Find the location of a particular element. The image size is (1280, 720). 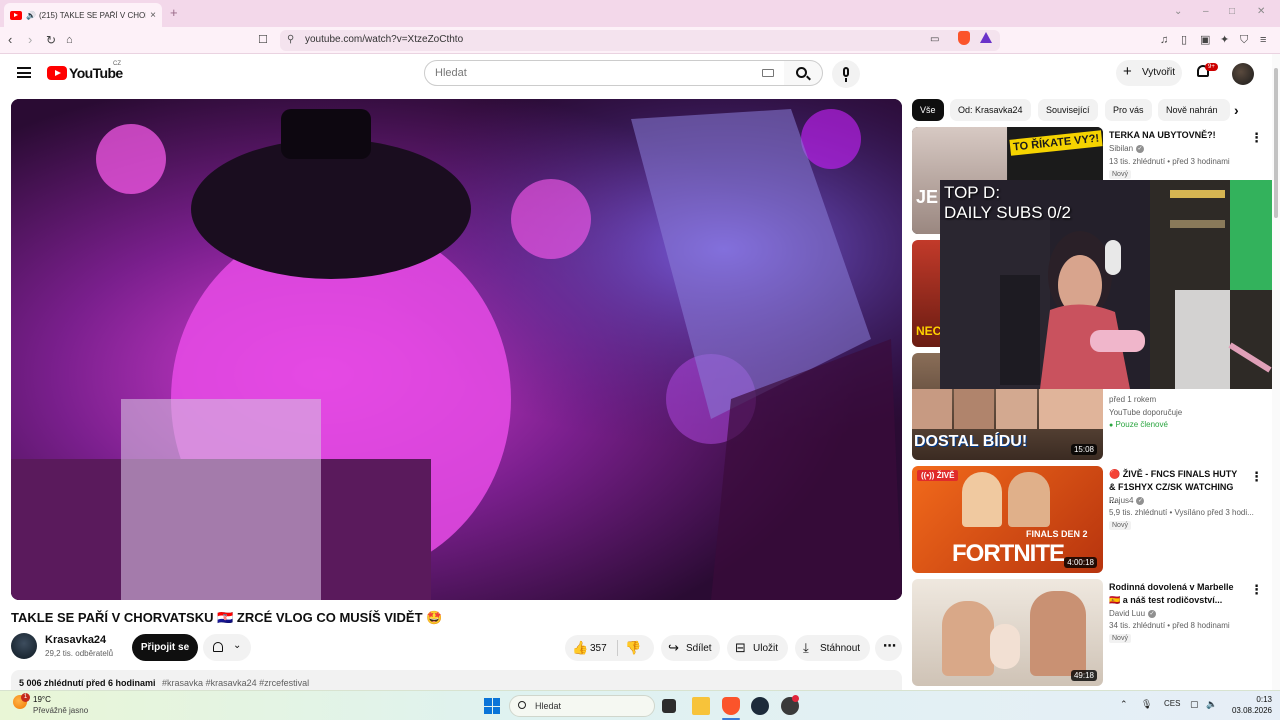

channel-name: David Luu ✓ is located at coordinates (1133, 613).